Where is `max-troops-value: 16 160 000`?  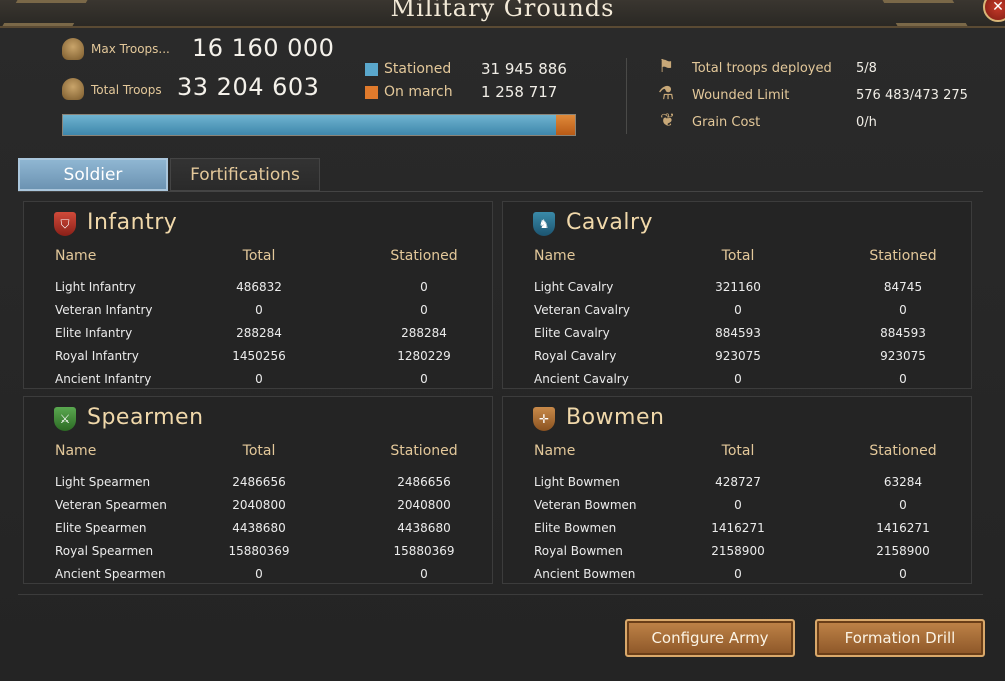 max-troops-value: 16 160 000 is located at coordinates (263, 48).